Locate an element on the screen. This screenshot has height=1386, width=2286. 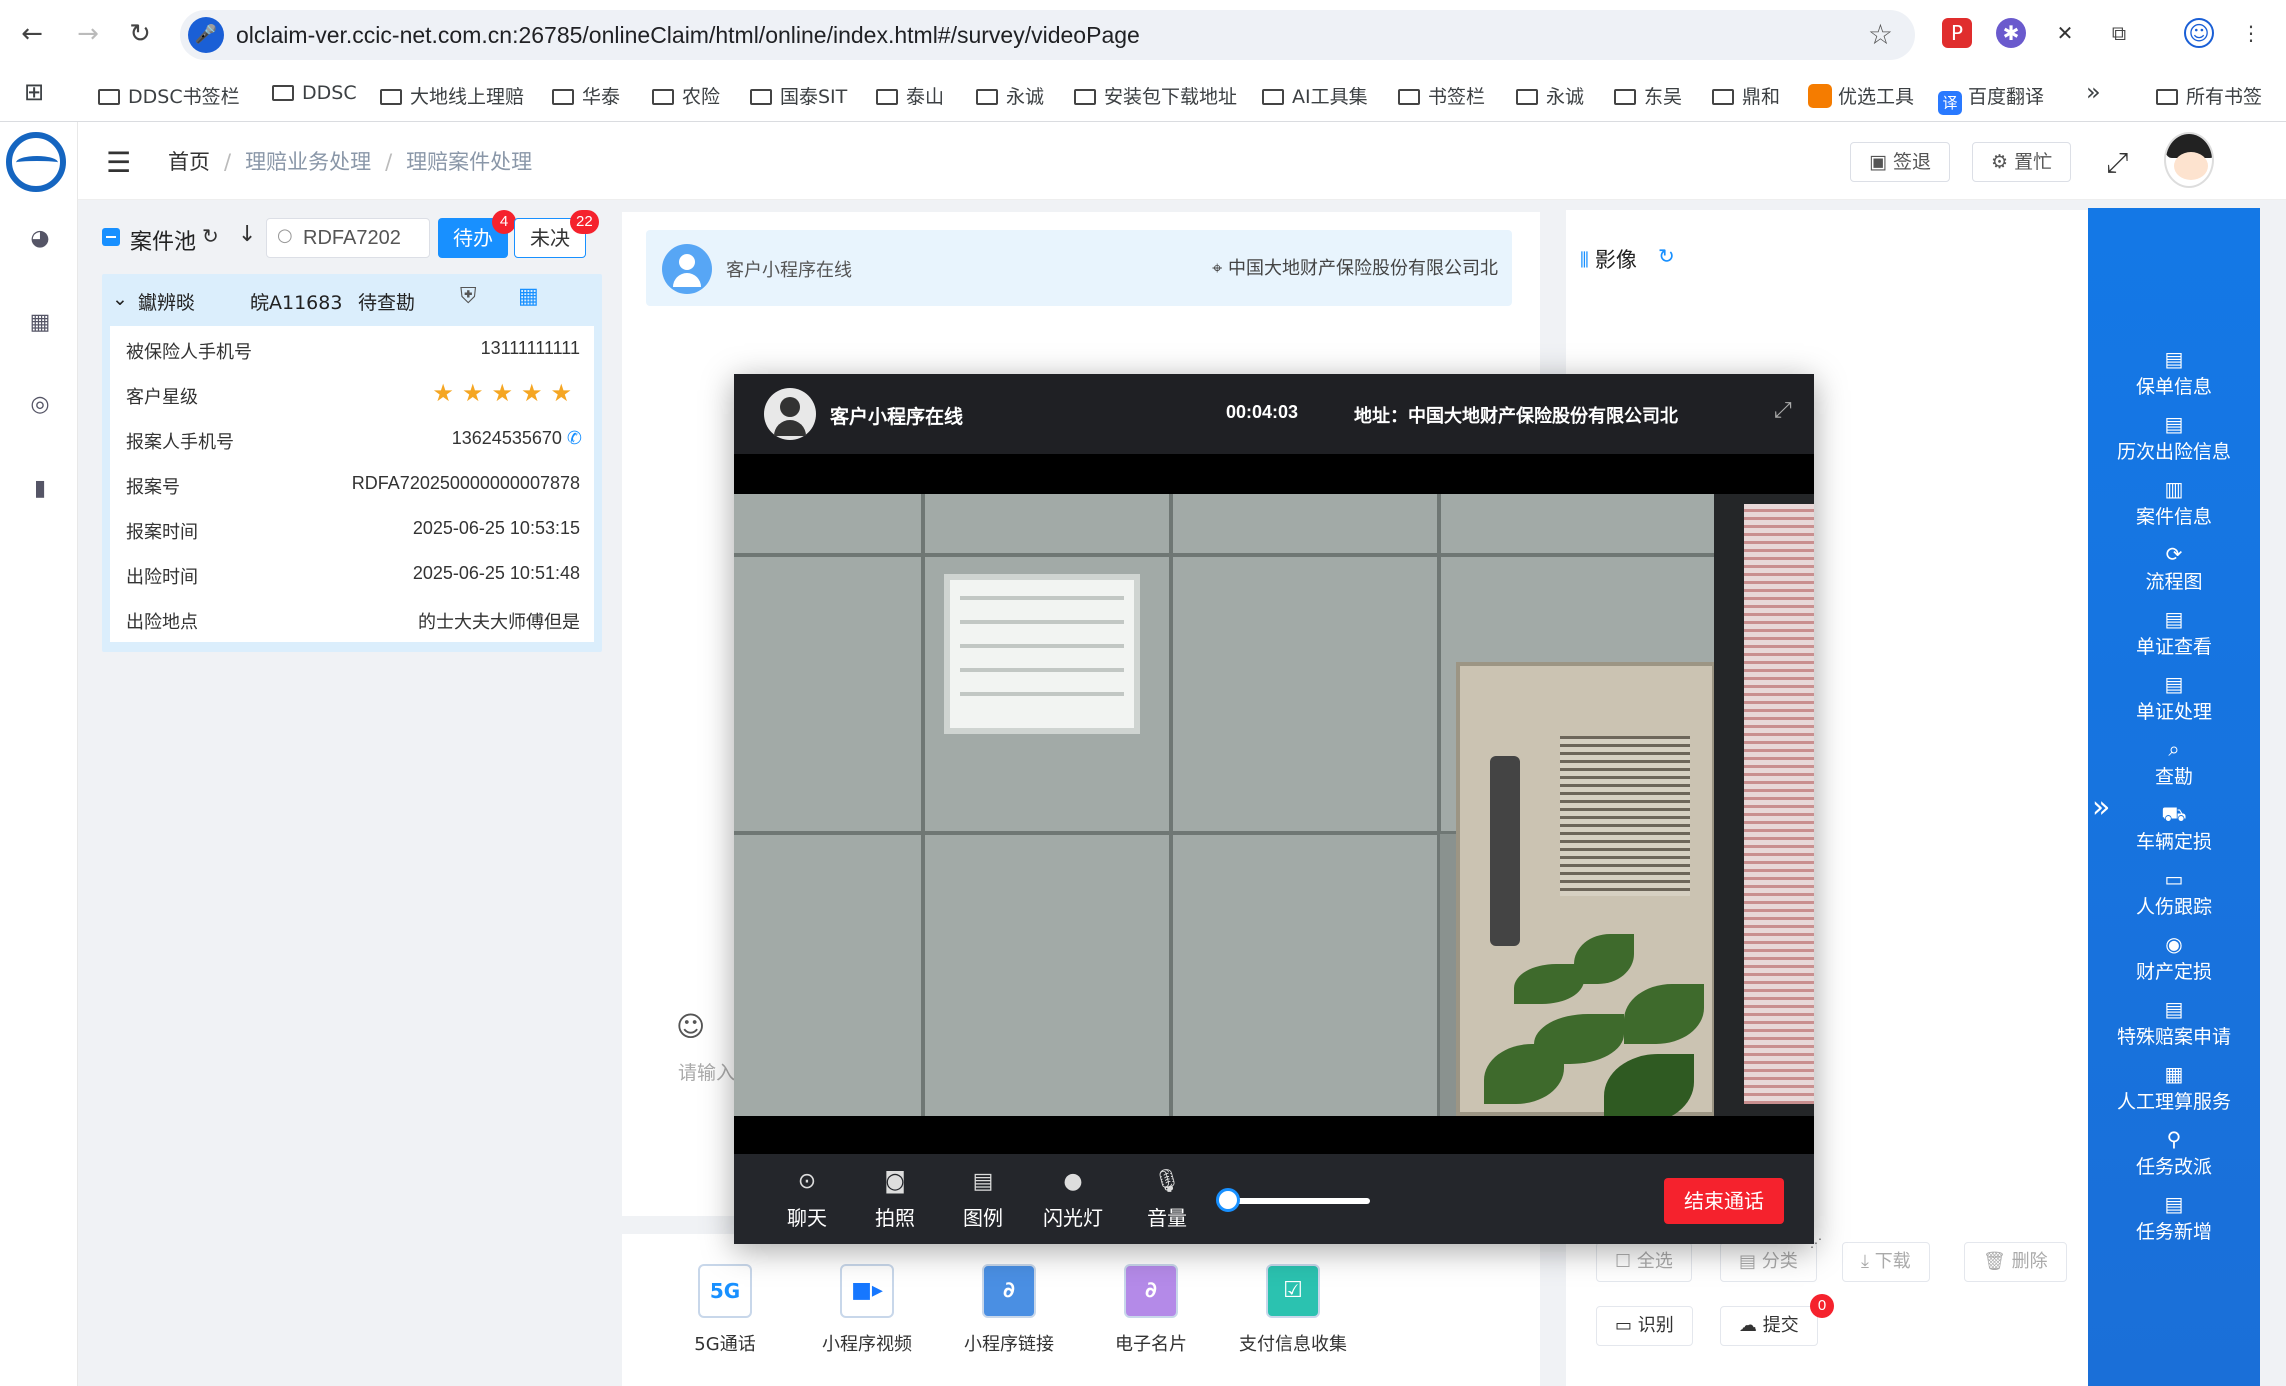
collapse-chevron-icon: ⌄ is located at coordinates (120, 299).